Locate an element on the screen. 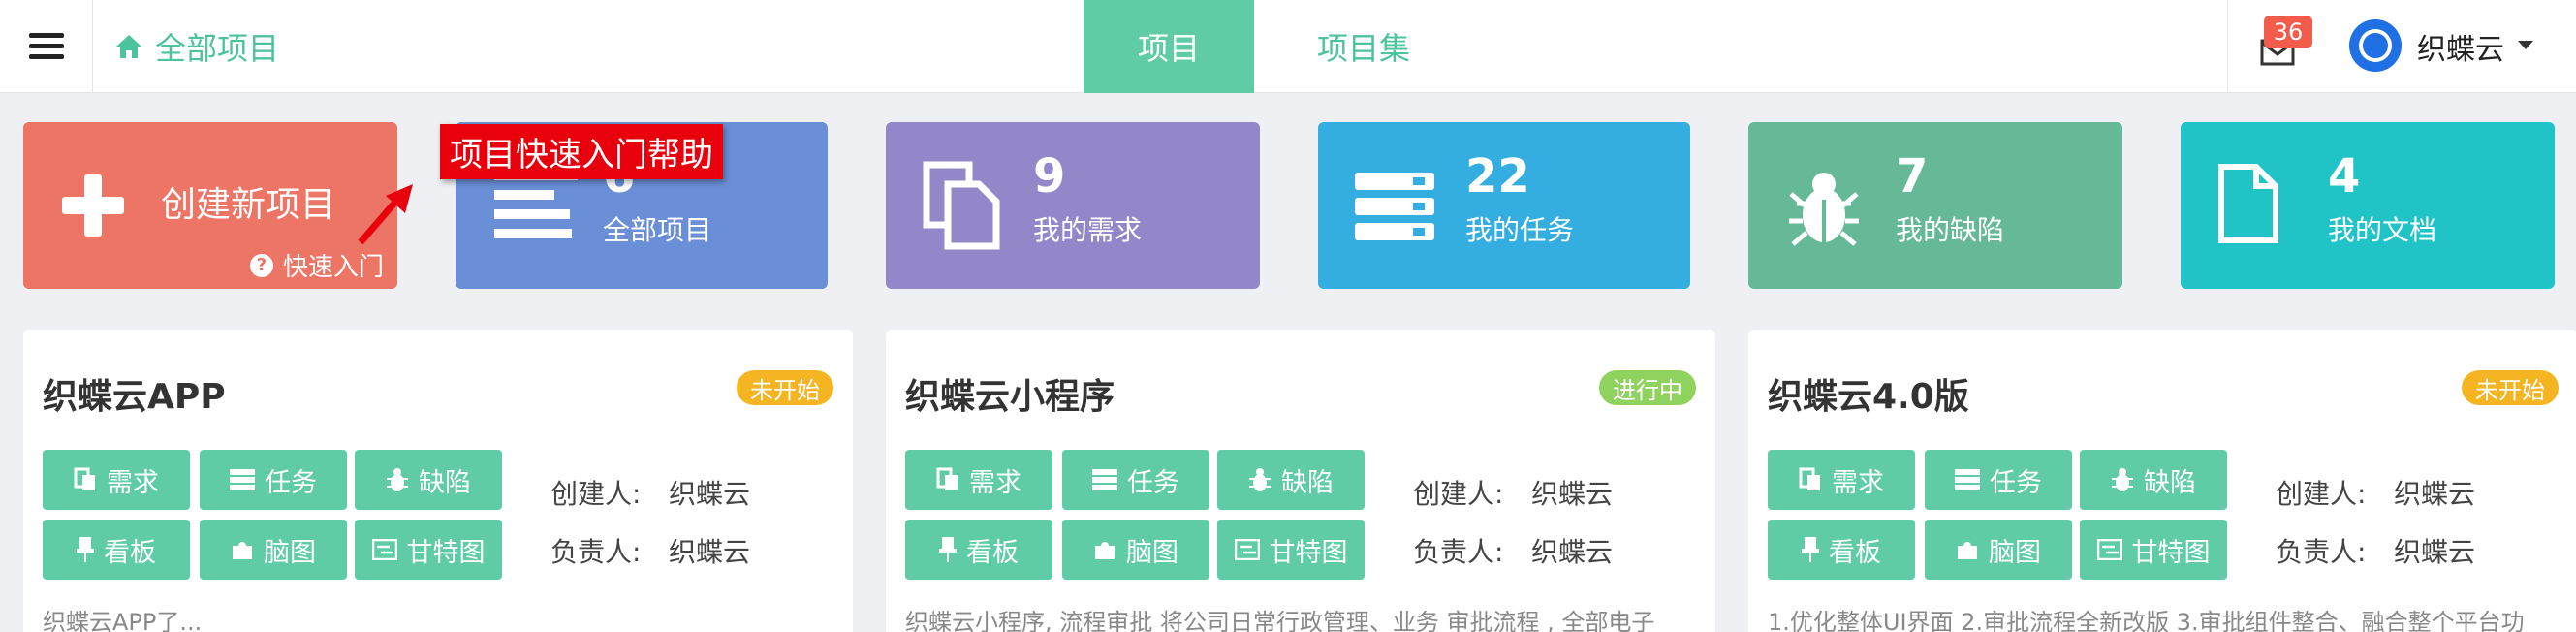 The image size is (2576, 632). status-badge: 进行中 is located at coordinates (1647, 387).